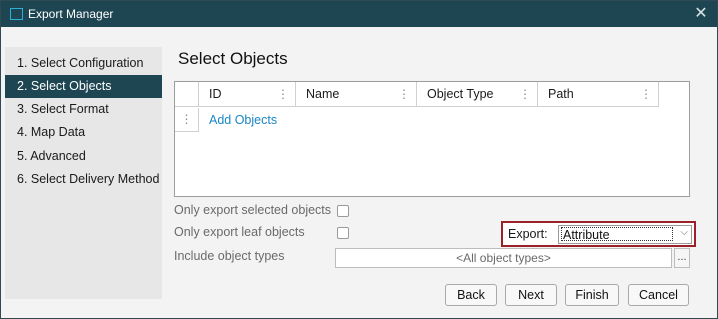 The height and width of the screenshot is (319, 718). Describe the element at coordinates (343, 233) in the screenshot. I see `only-leaf-checkbox` at that location.